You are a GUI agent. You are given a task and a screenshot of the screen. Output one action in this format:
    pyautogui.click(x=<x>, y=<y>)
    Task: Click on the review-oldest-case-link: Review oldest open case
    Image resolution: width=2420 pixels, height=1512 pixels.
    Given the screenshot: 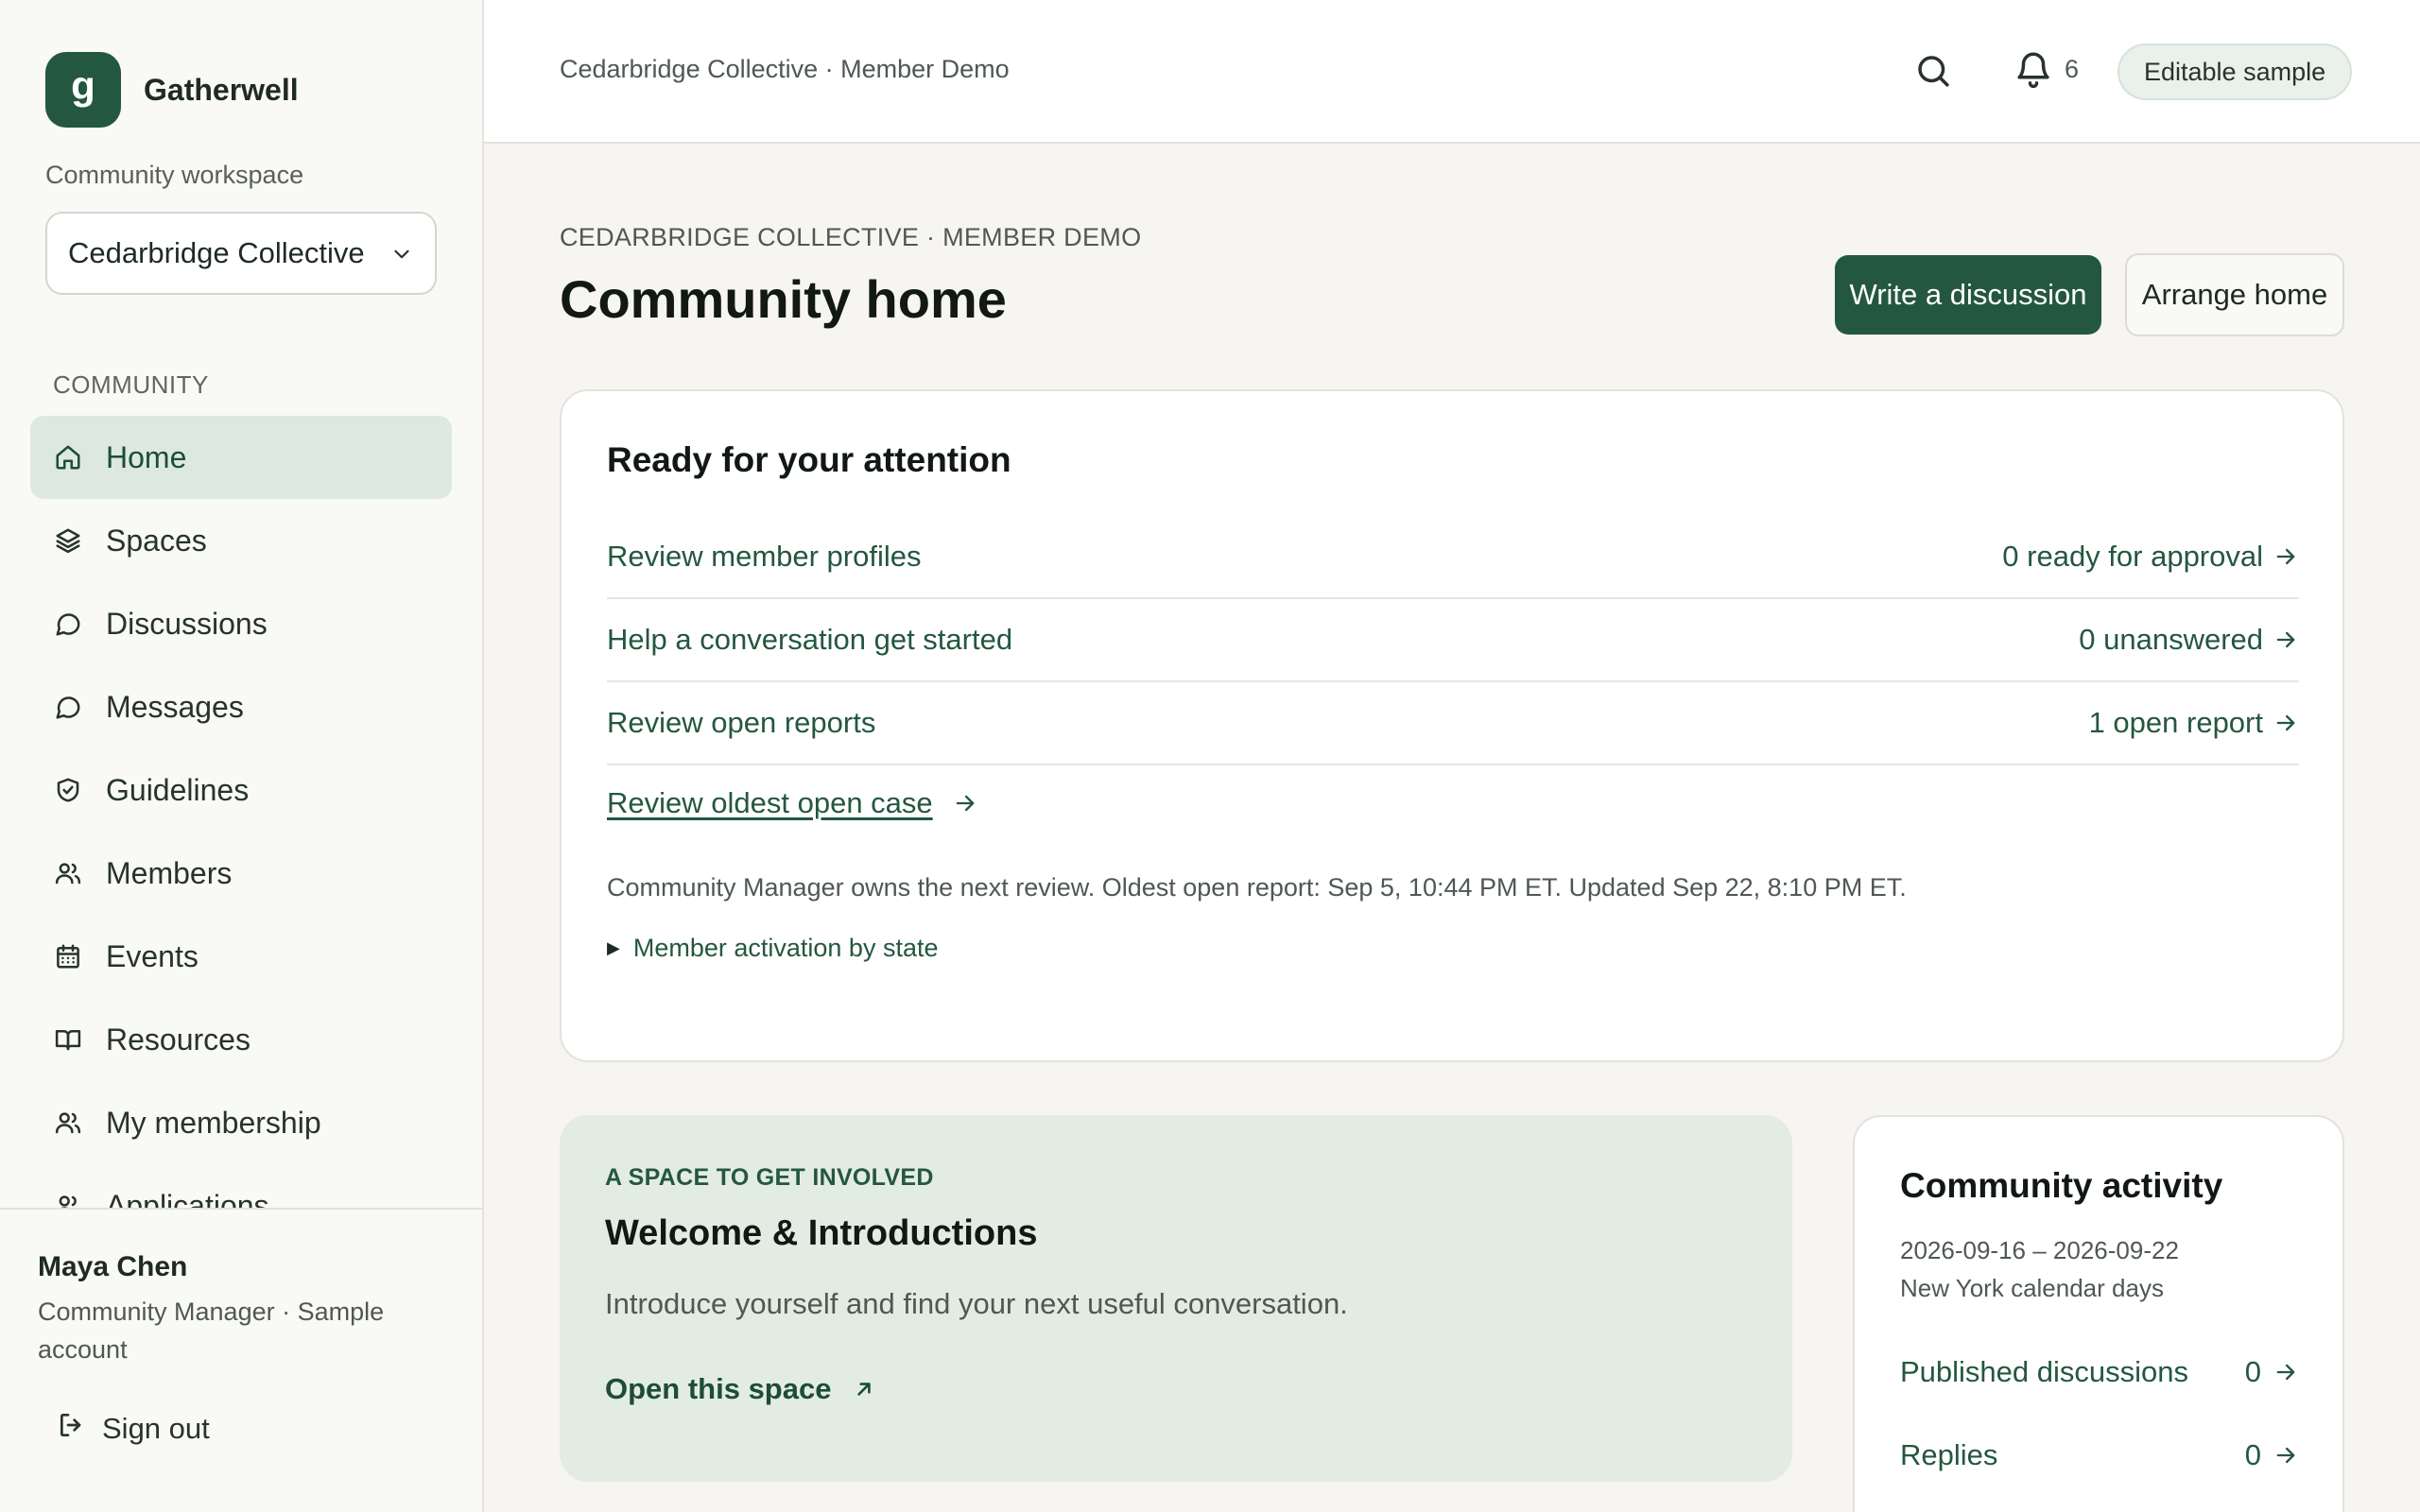 What is the action you would take?
    pyautogui.click(x=792, y=803)
    